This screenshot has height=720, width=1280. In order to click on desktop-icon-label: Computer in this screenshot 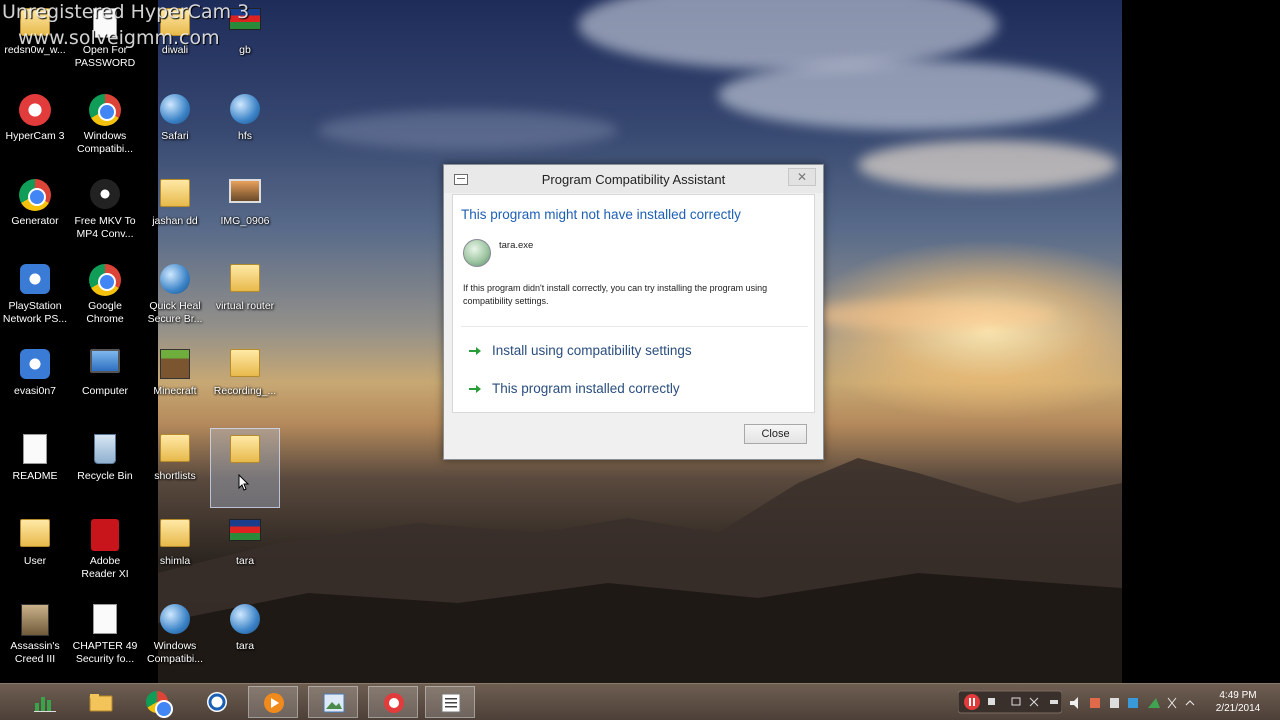, I will do `click(105, 391)`.